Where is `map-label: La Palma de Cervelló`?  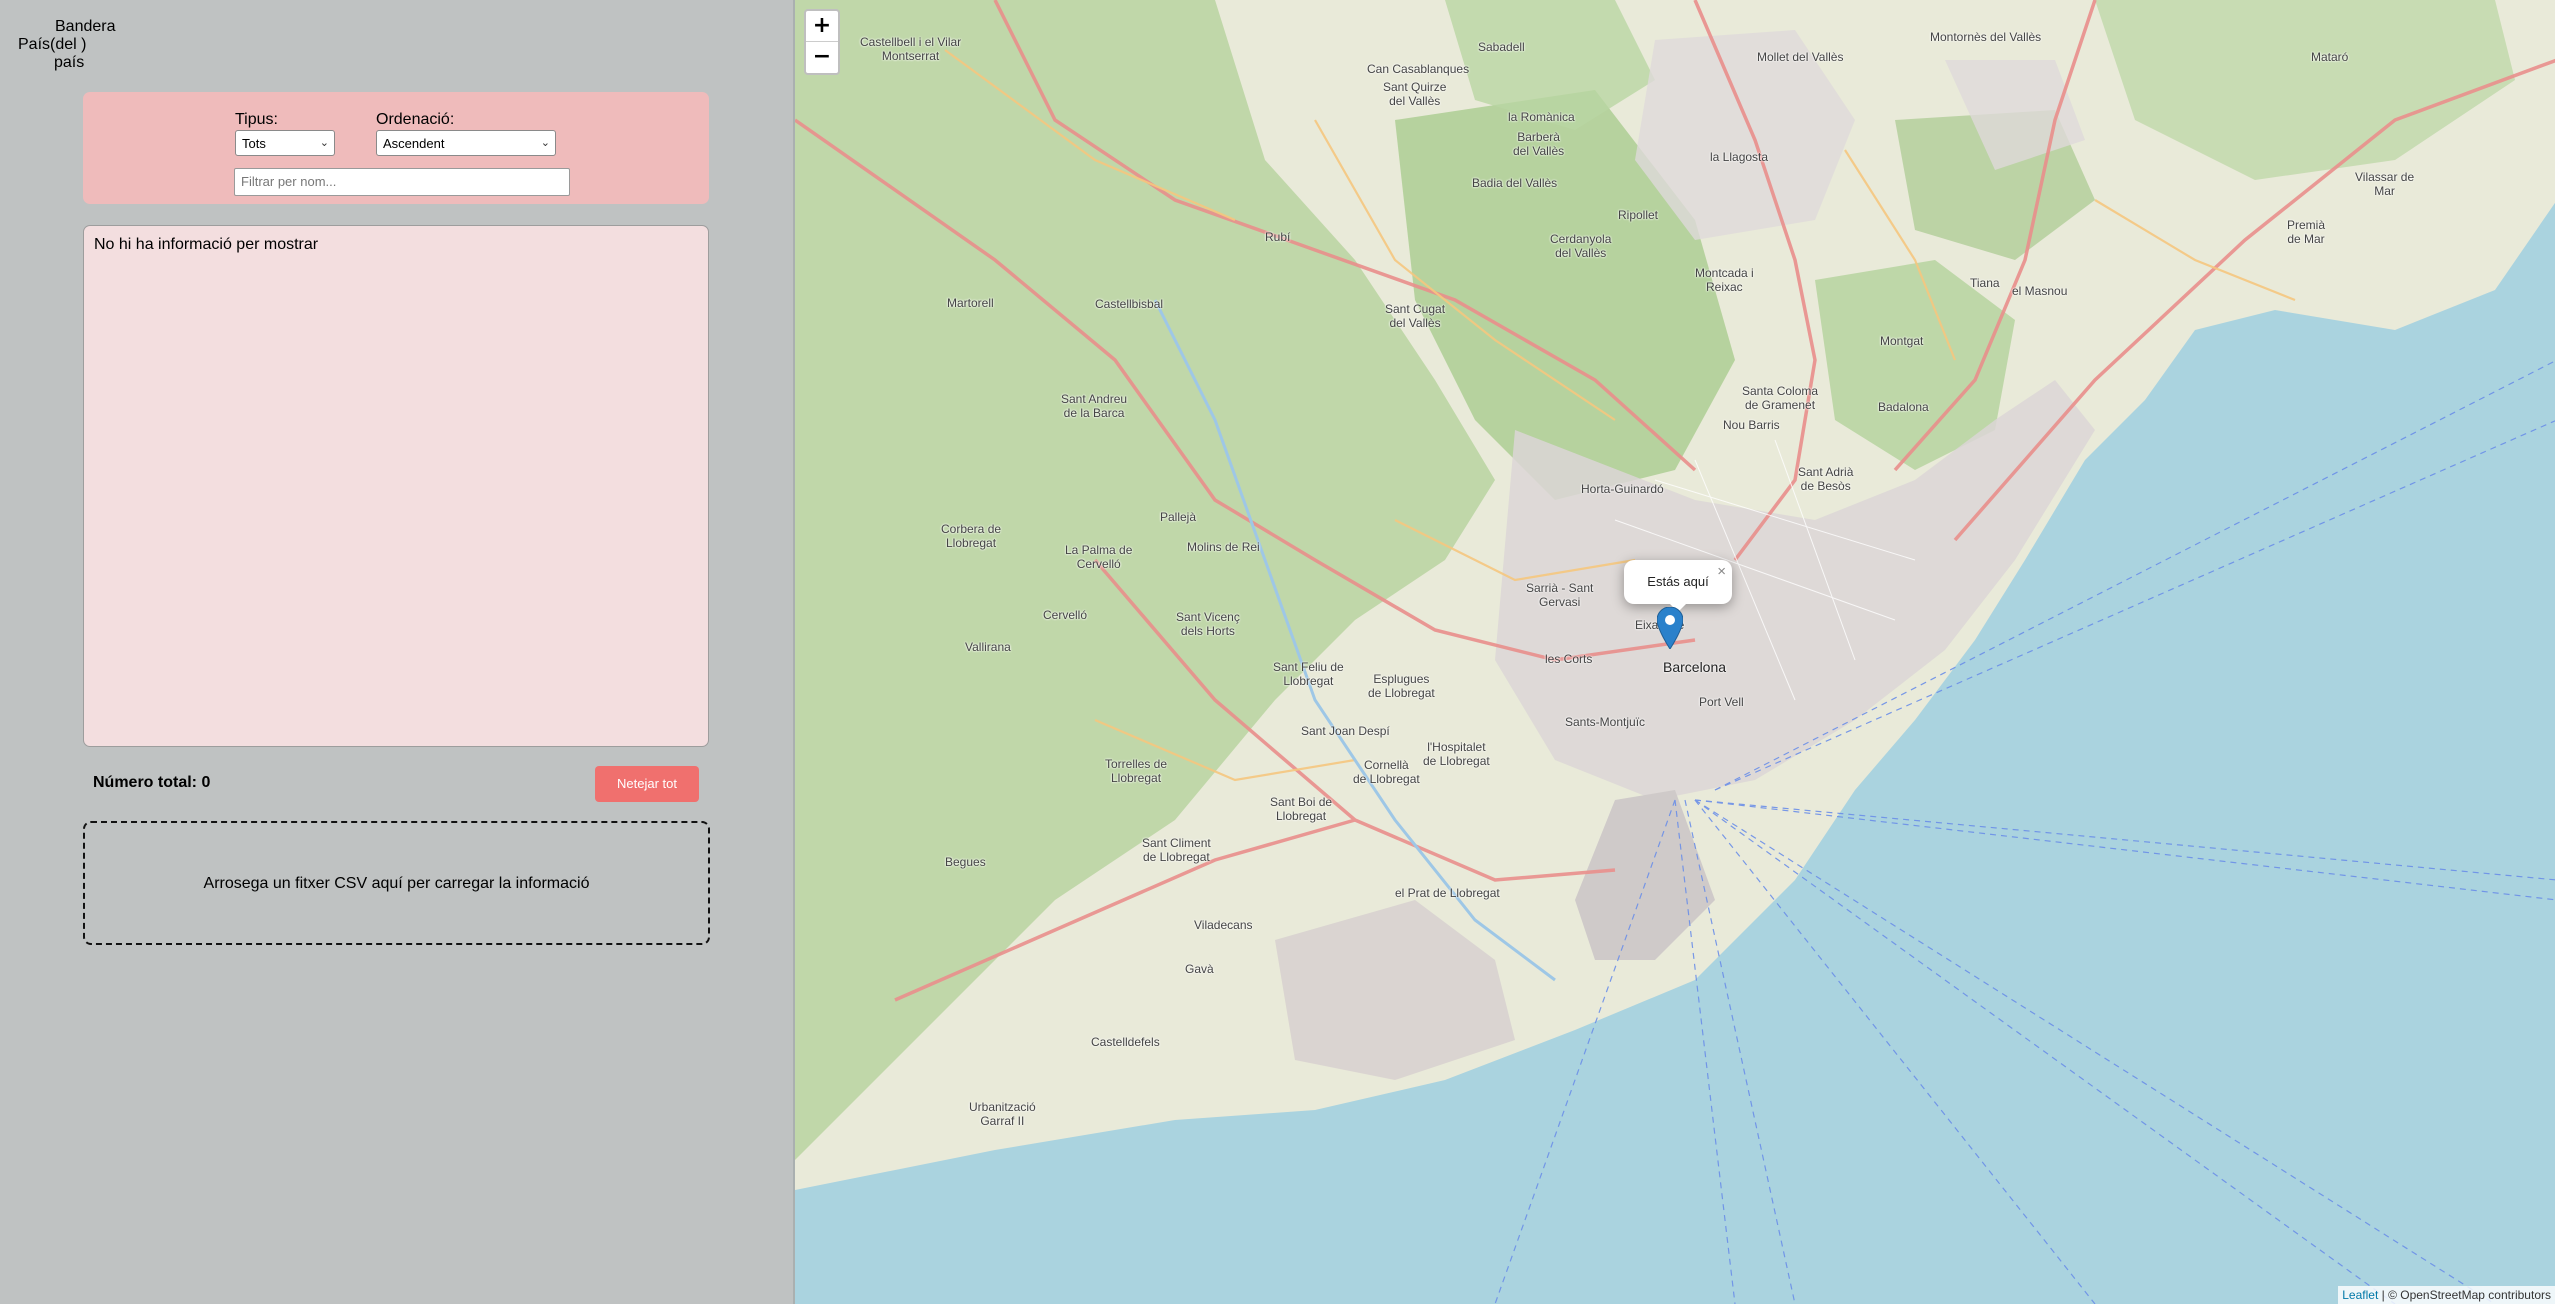
map-label: La Palma de Cervelló is located at coordinates (1099, 557).